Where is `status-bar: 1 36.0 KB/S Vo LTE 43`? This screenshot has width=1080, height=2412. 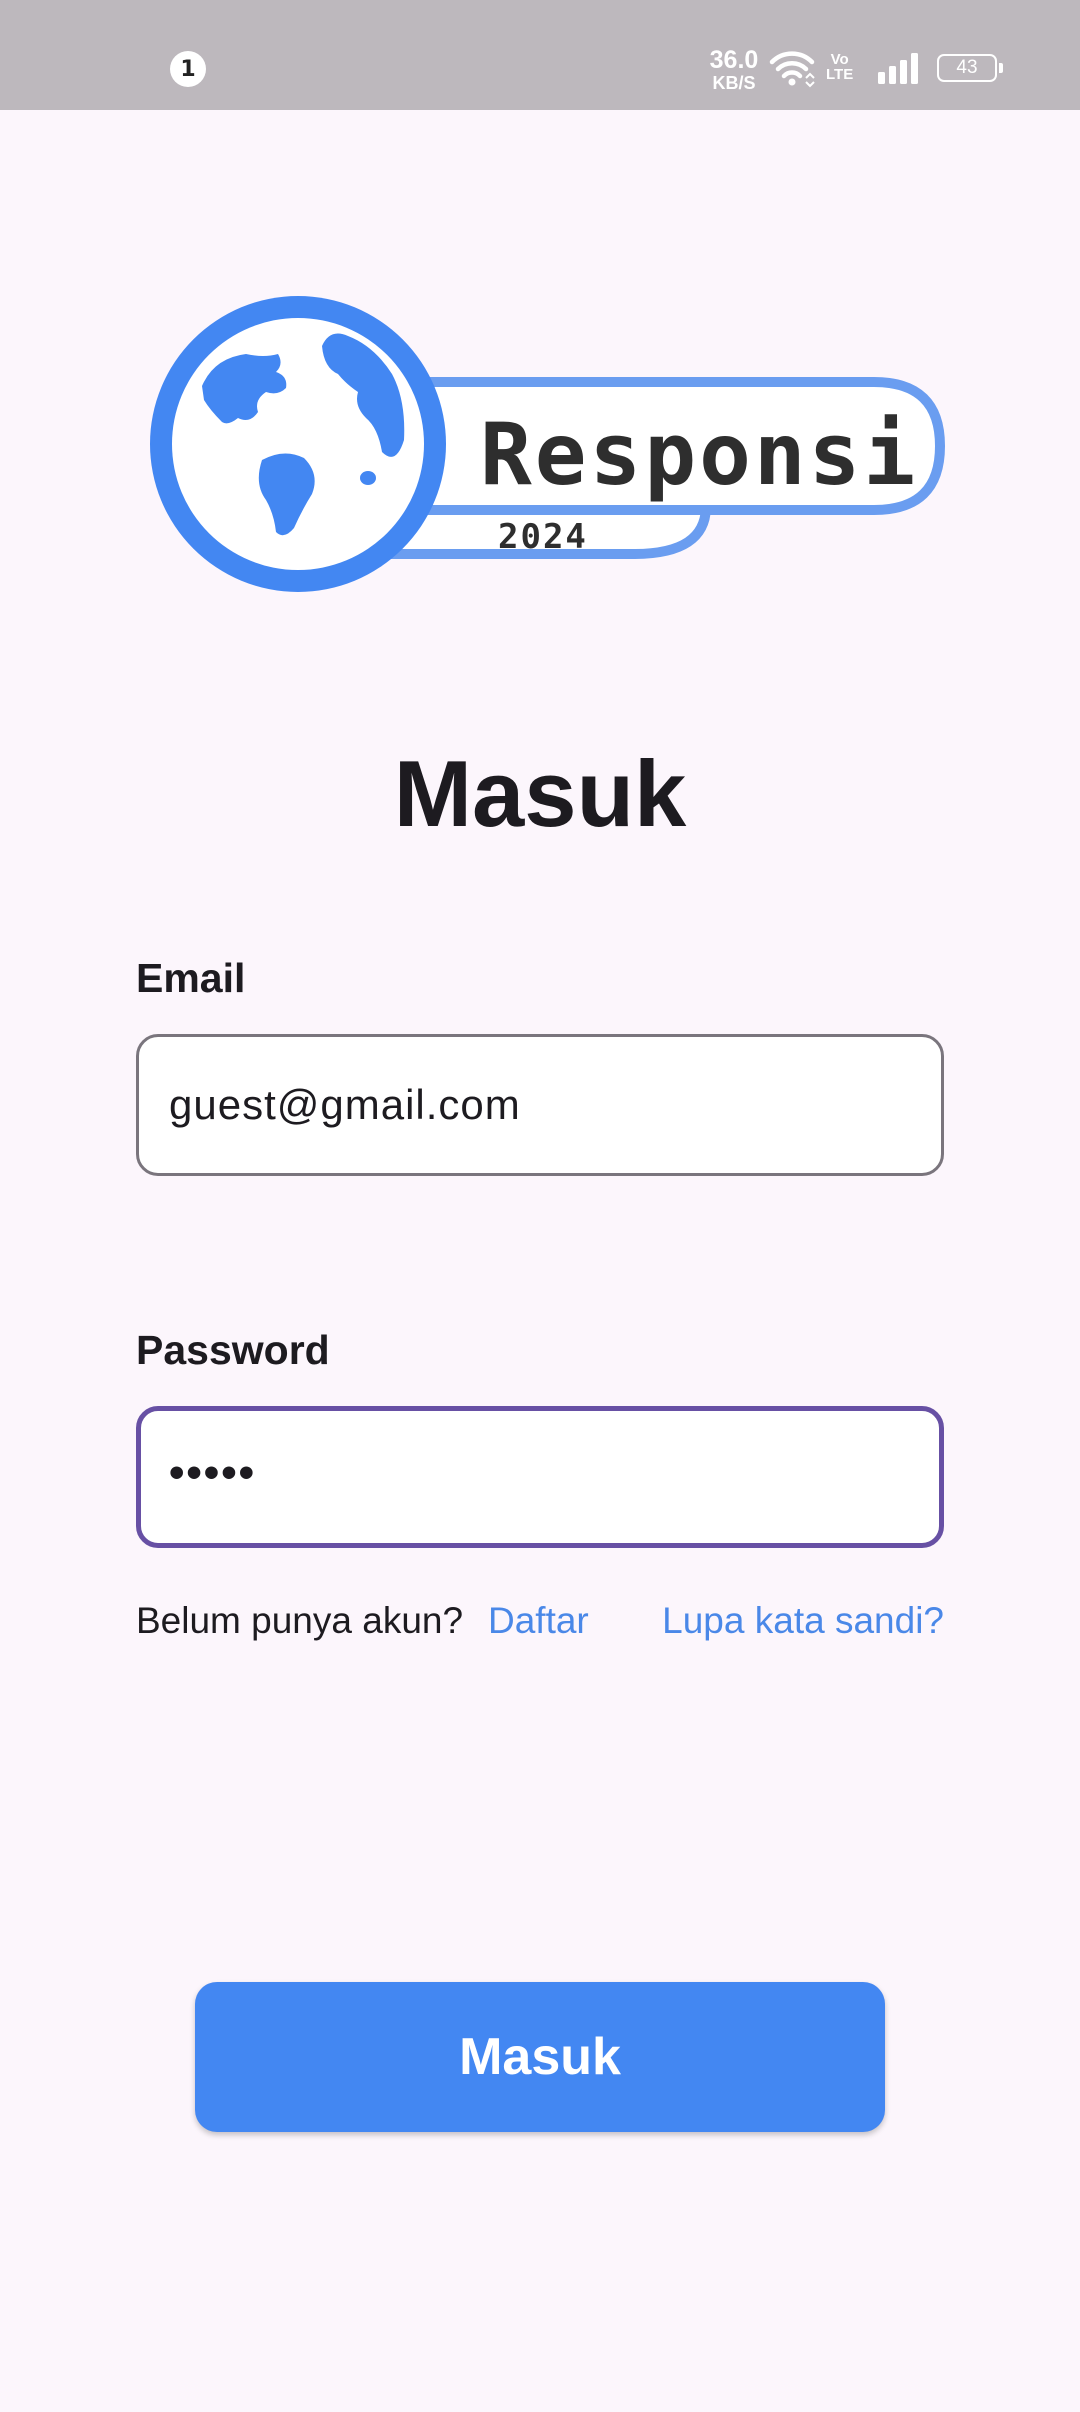 status-bar: 1 36.0 KB/S Vo LTE 43 is located at coordinates (540, 55).